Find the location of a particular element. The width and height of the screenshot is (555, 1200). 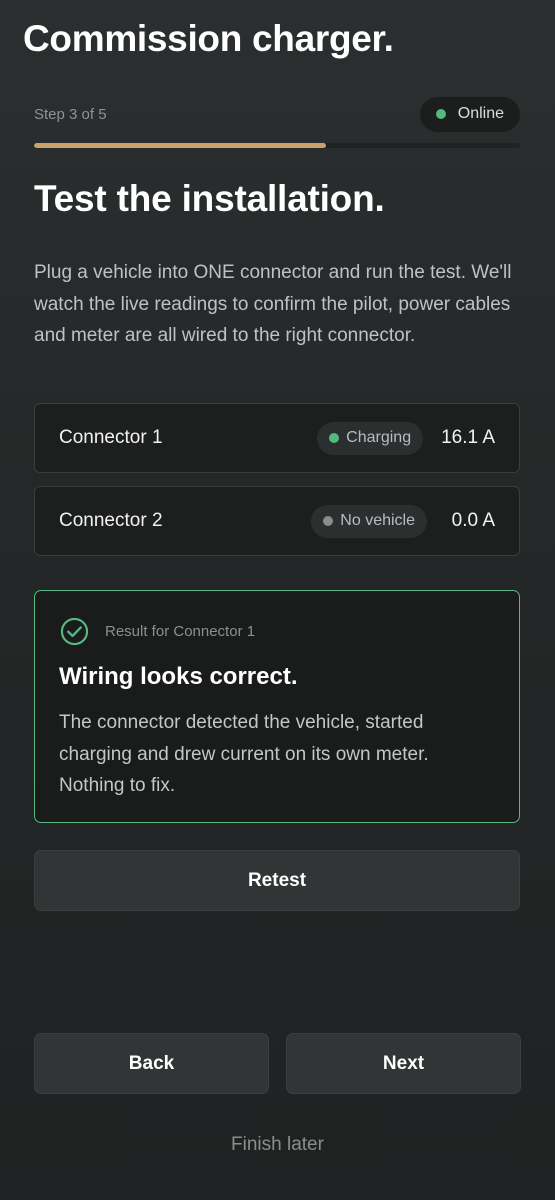

result-header: Result for Connector 1 is located at coordinates (157, 631).